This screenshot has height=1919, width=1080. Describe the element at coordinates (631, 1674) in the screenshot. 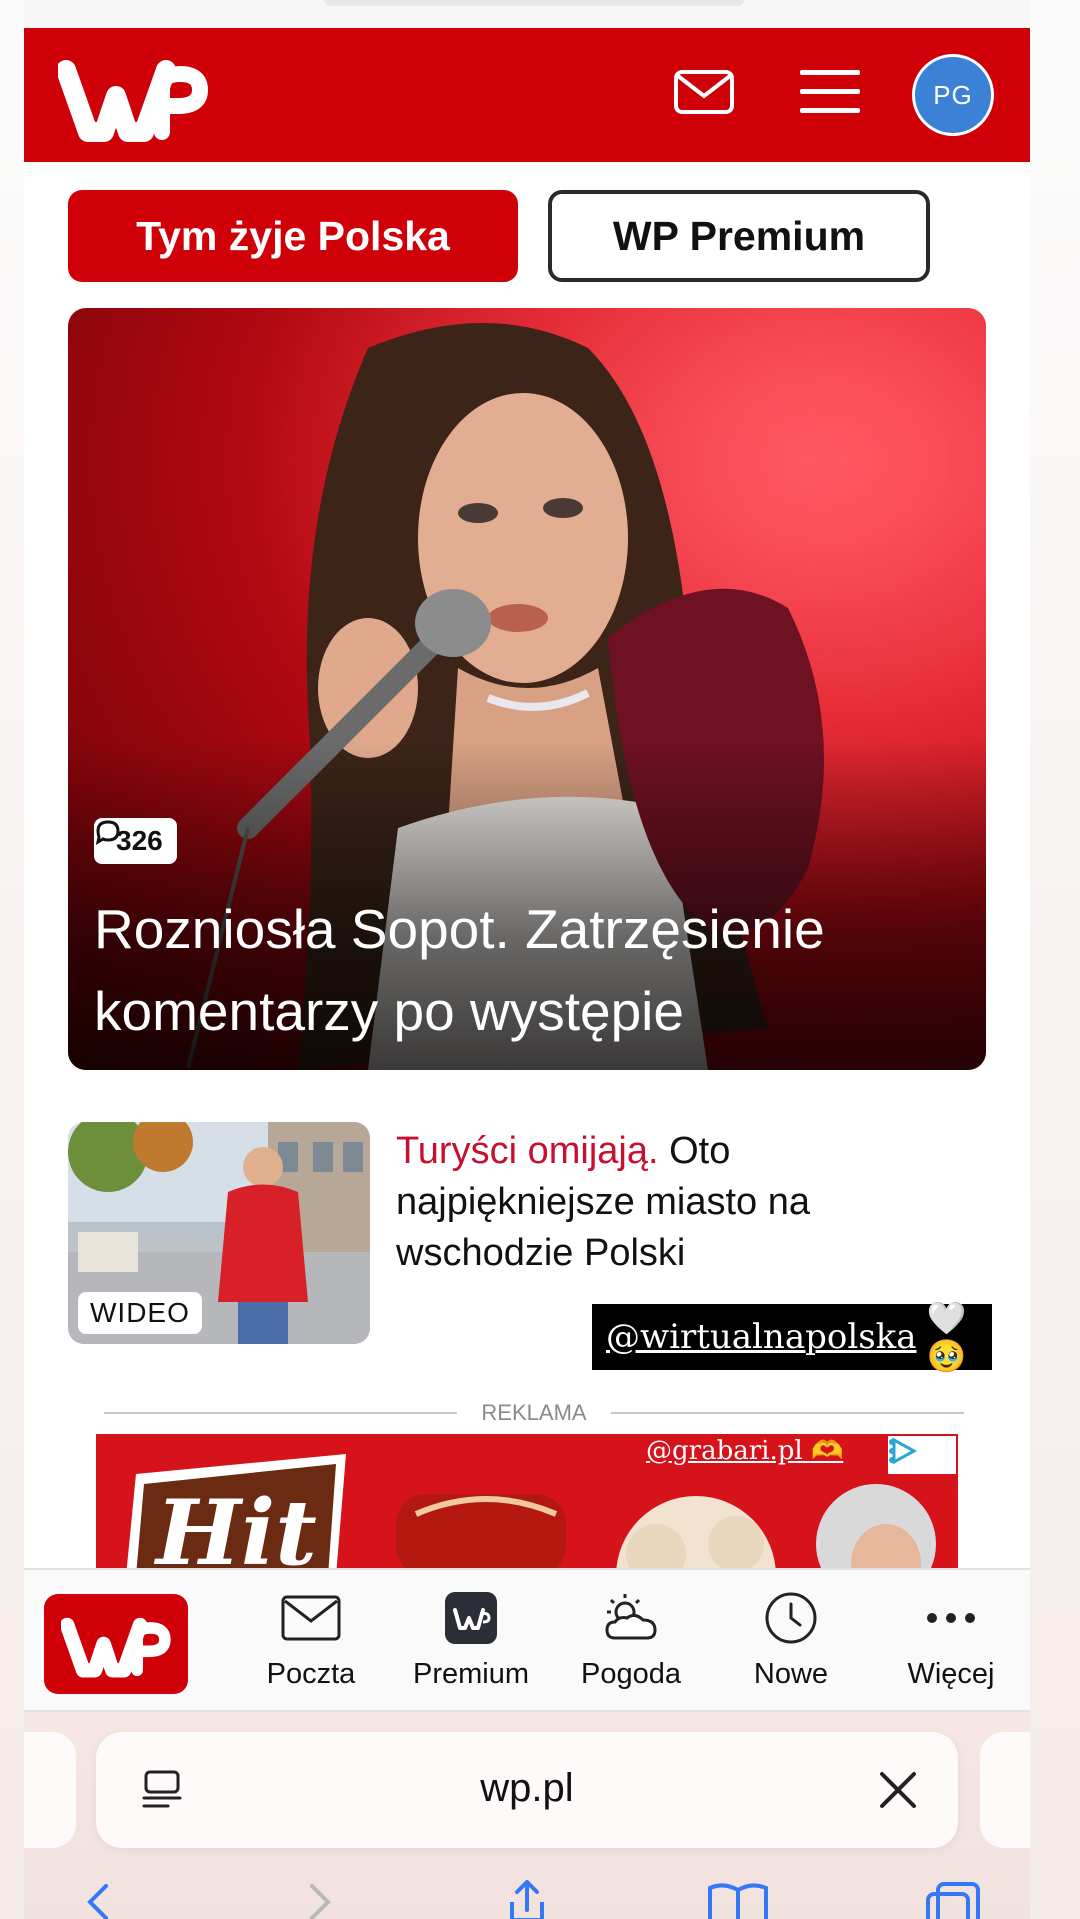

I see `nav-label: Pogoda` at that location.